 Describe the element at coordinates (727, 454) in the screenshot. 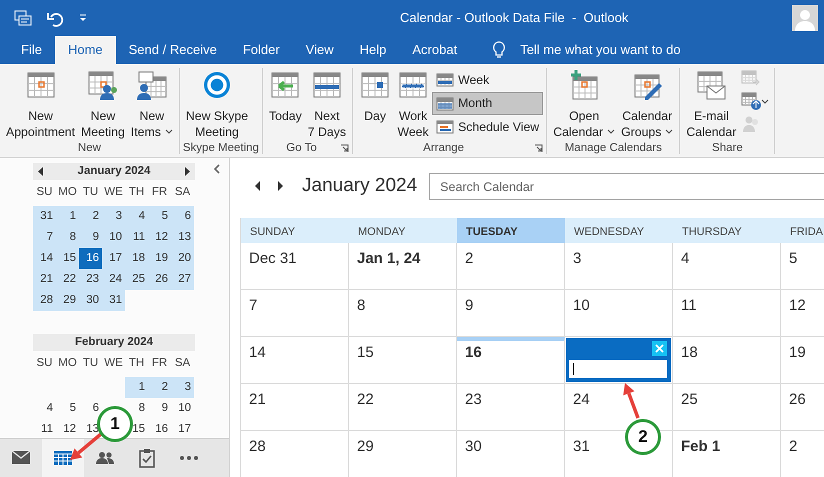

I see `day-cell: Feb 1` at that location.